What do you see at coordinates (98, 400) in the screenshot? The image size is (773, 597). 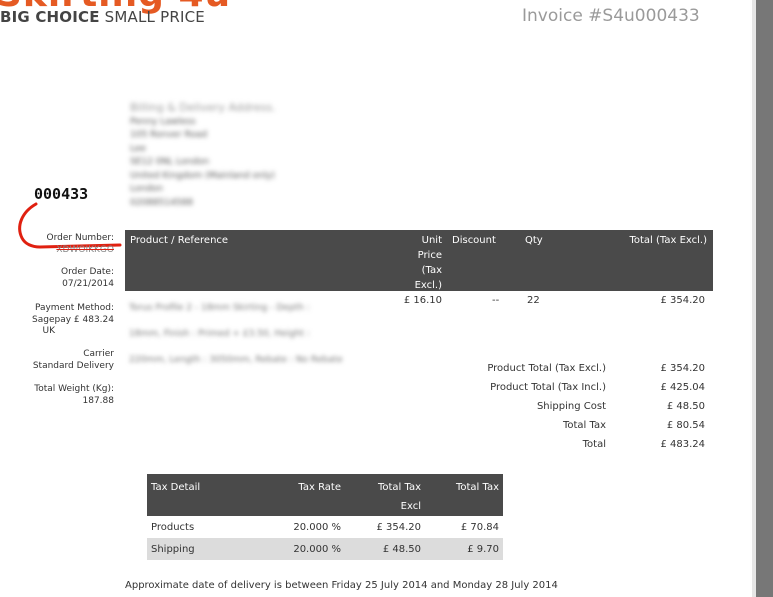 I see `weight-value: 187.88` at bounding box center [98, 400].